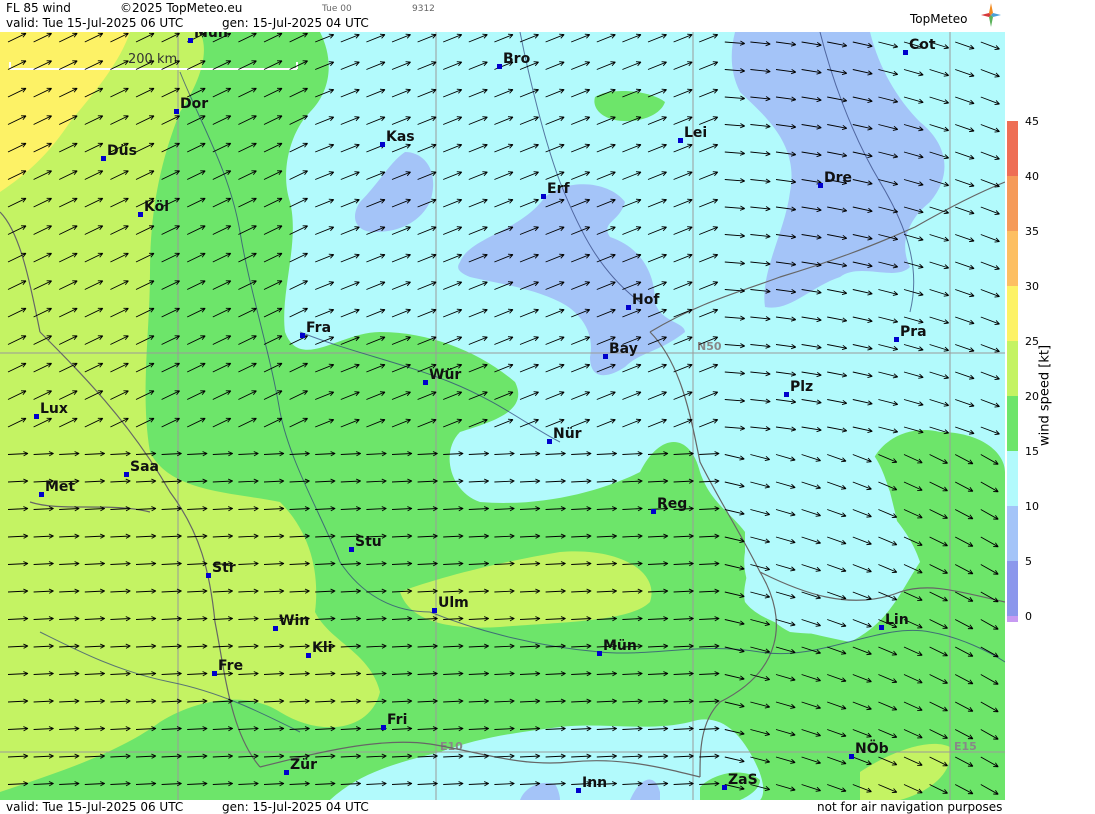  What do you see at coordinates (294, 621) in the screenshot?
I see `city-label: Win` at bounding box center [294, 621].